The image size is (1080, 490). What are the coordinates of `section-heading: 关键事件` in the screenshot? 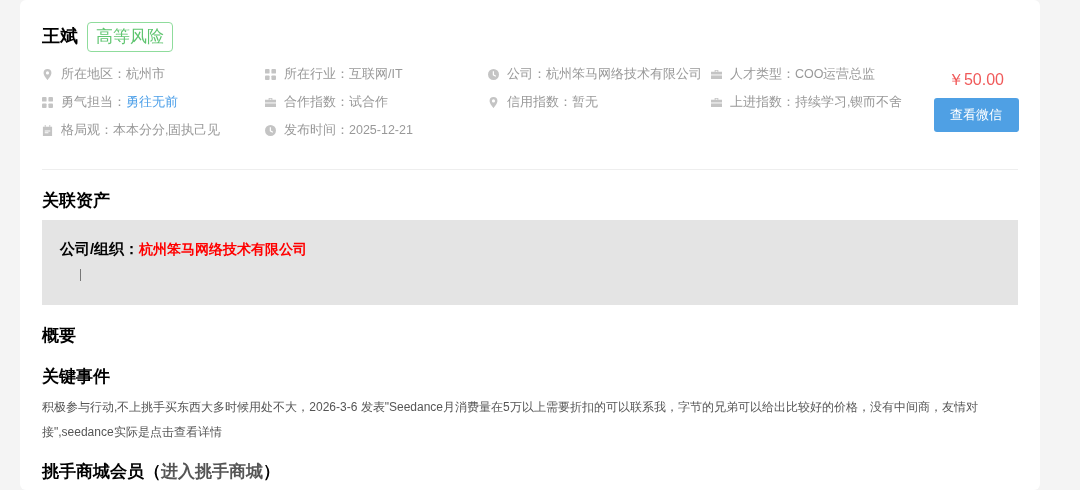 It's located at (76, 376).